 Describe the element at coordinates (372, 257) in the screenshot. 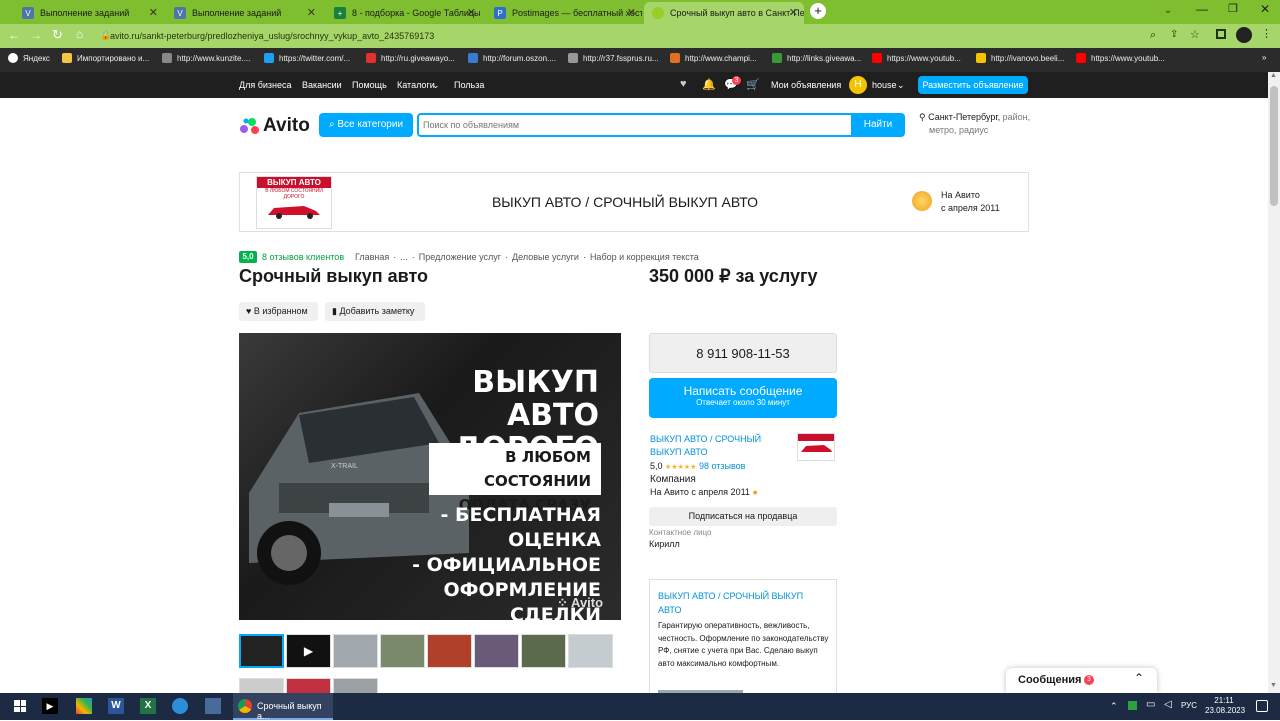

I see `breadcrumb-item: Главная` at that location.